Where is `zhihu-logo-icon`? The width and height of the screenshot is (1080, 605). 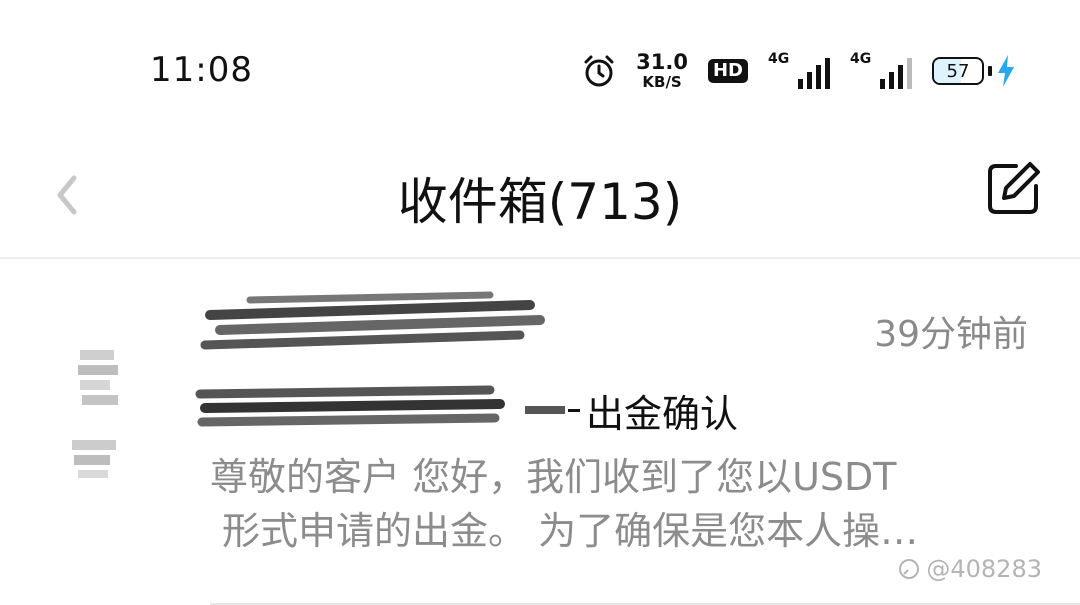
zhihu-logo-icon is located at coordinates (909, 569).